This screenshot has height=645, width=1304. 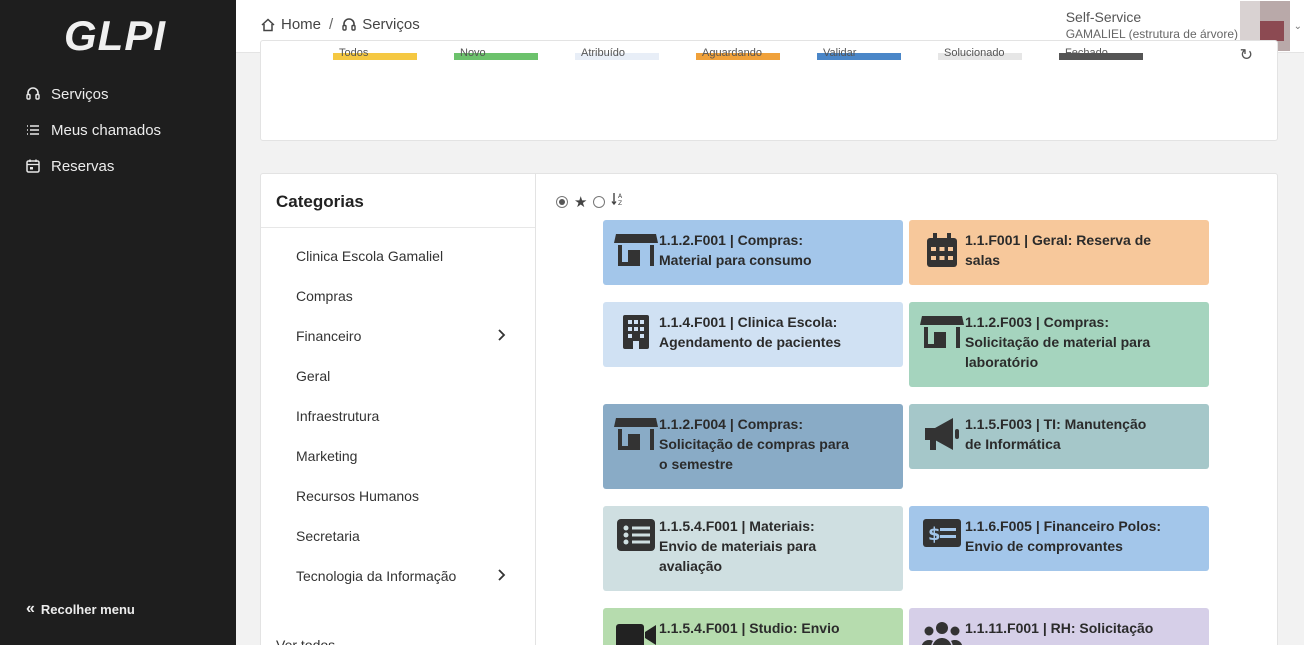 What do you see at coordinates (1058, 240) in the screenshot?
I see `form-title-line: 1.1.F001 | Geral: Reserva de` at bounding box center [1058, 240].